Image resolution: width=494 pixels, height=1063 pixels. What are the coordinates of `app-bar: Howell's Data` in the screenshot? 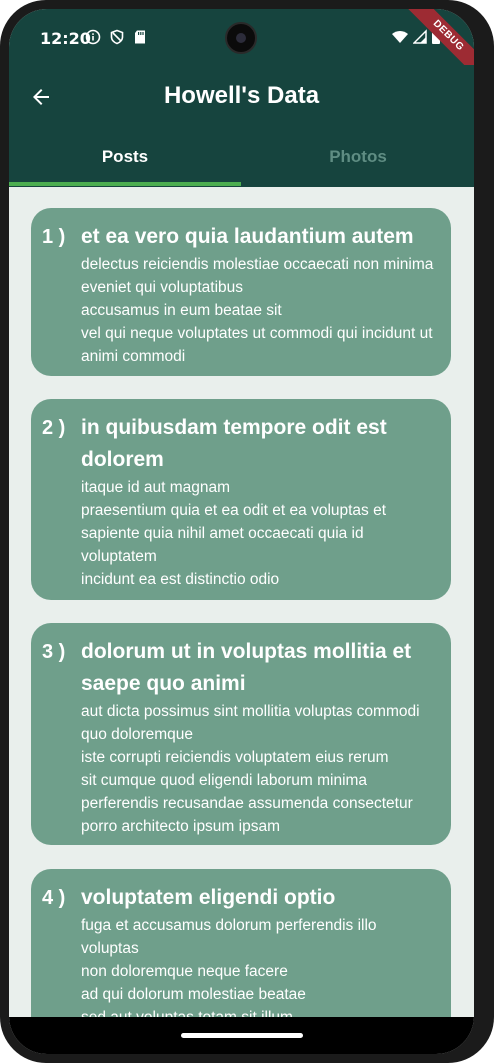 It's located at (241, 98).